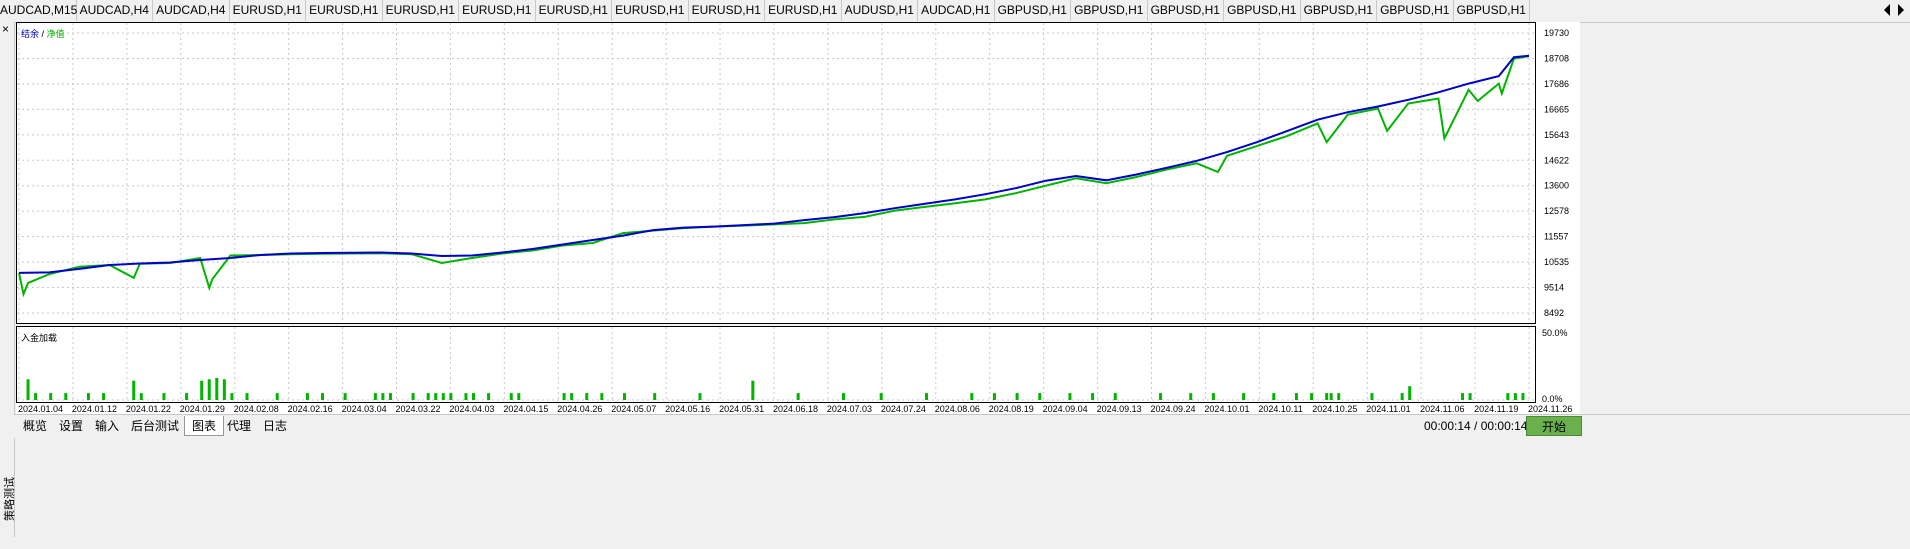  What do you see at coordinates (239, 426) in the screenshot?
I see `tab-5: 代理` at bounding box center [239, 426].